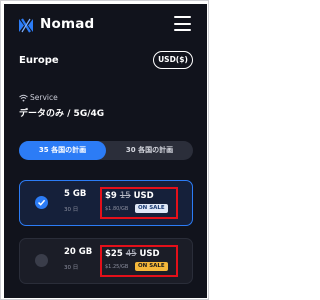 This screenshot has height=300, width=320. Describe the element at coordinates (139, 261) in the screenshot. I see `price-highlight-box: $25 45 USD $1.25/GB ON SALE` at that location.